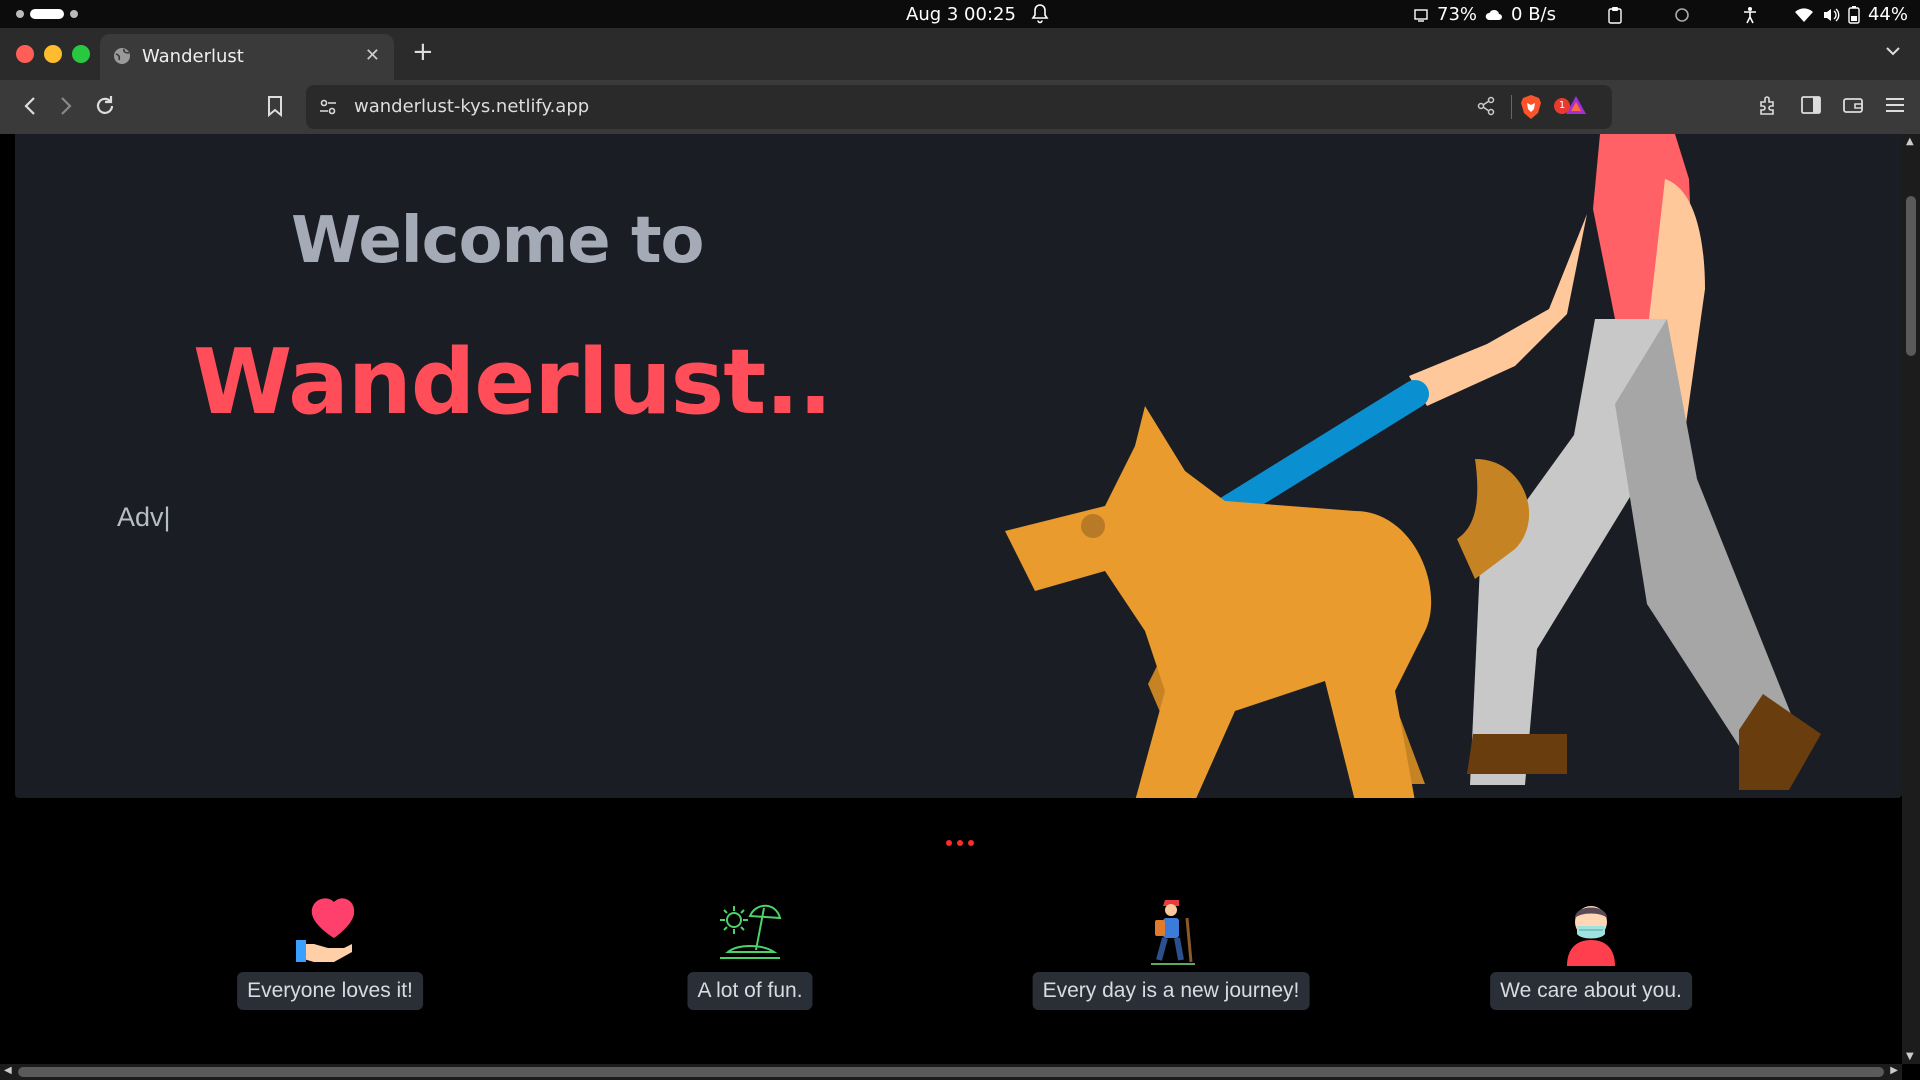  Describe the element at coordinates (25, 54) in the screenshot. I see `close-window-button` at that location.